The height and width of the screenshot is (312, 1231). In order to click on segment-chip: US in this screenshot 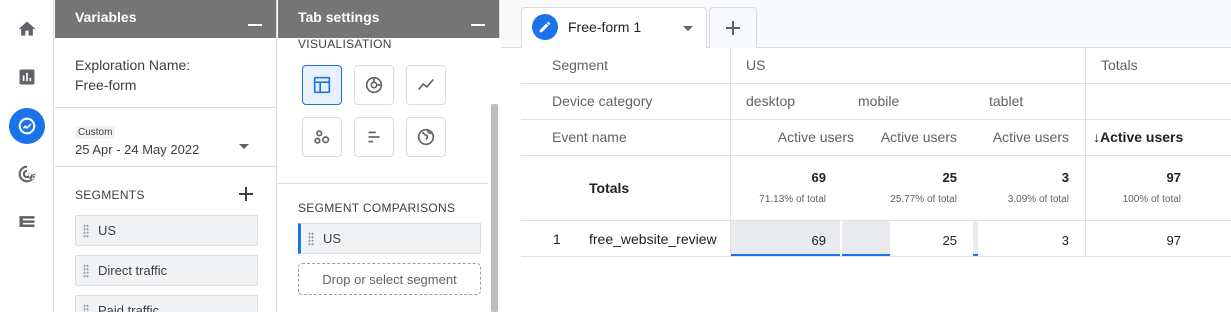, I will do `click(166, 230)`.